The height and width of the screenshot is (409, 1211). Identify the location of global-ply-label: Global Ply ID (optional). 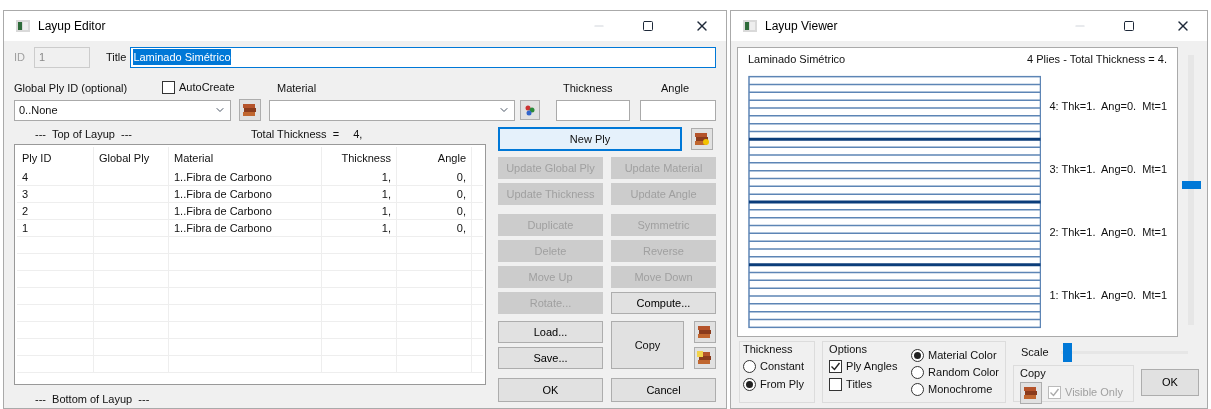
(71, 88).